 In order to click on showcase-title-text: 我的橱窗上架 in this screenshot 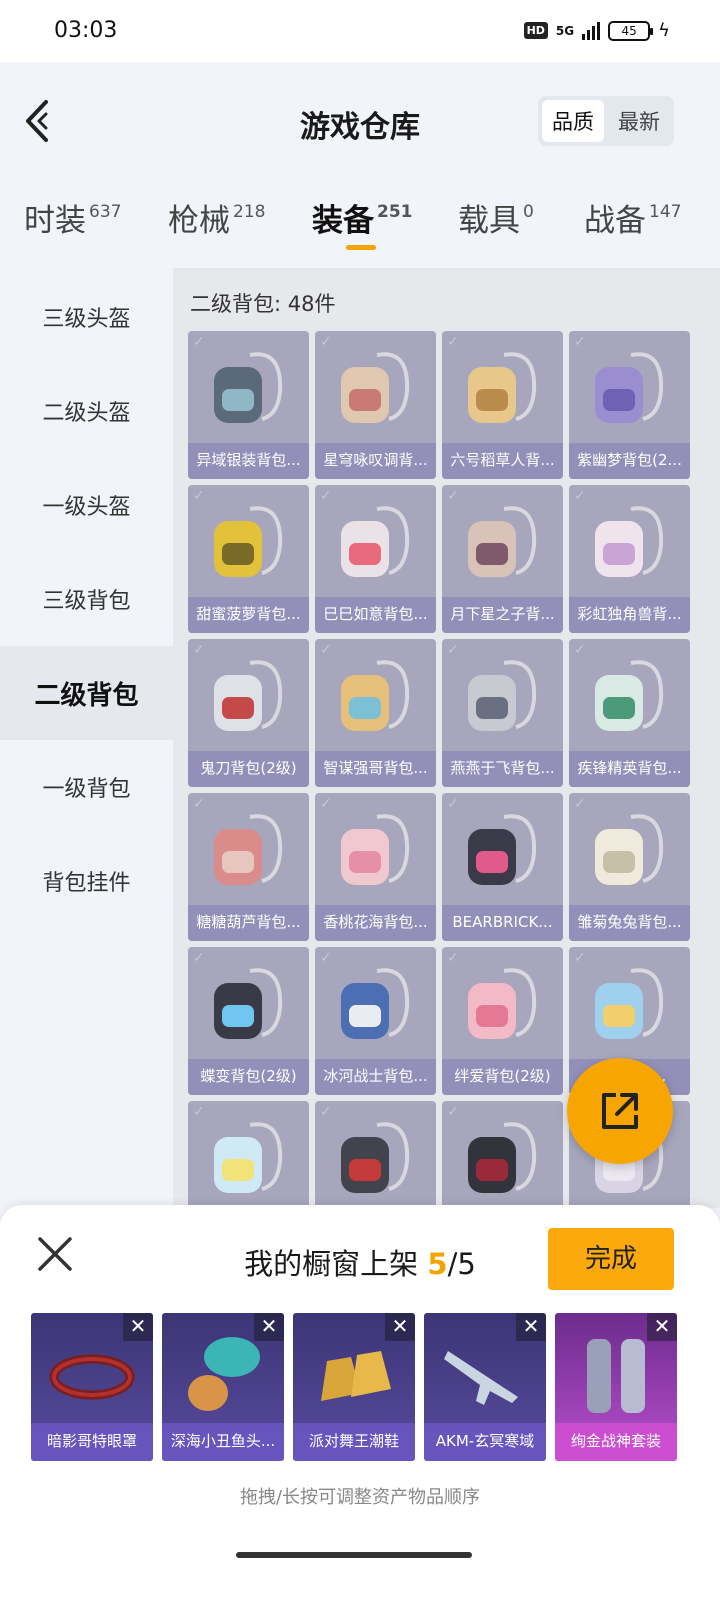, I will do `click(336, 1264)`.